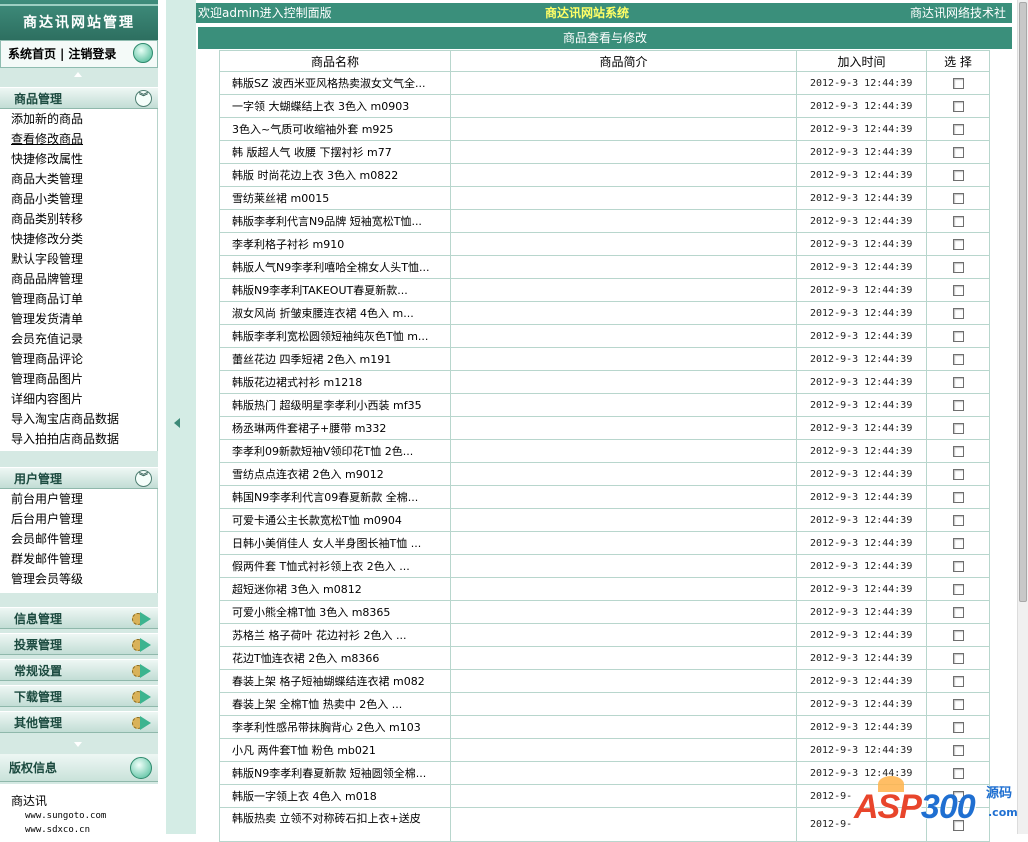 This screenshot has width=1028, height=842. What do you see at coordinates (92, 54) in the screenshot?
I see `logout-link: 注销登录` at bounding box center [92, 54].